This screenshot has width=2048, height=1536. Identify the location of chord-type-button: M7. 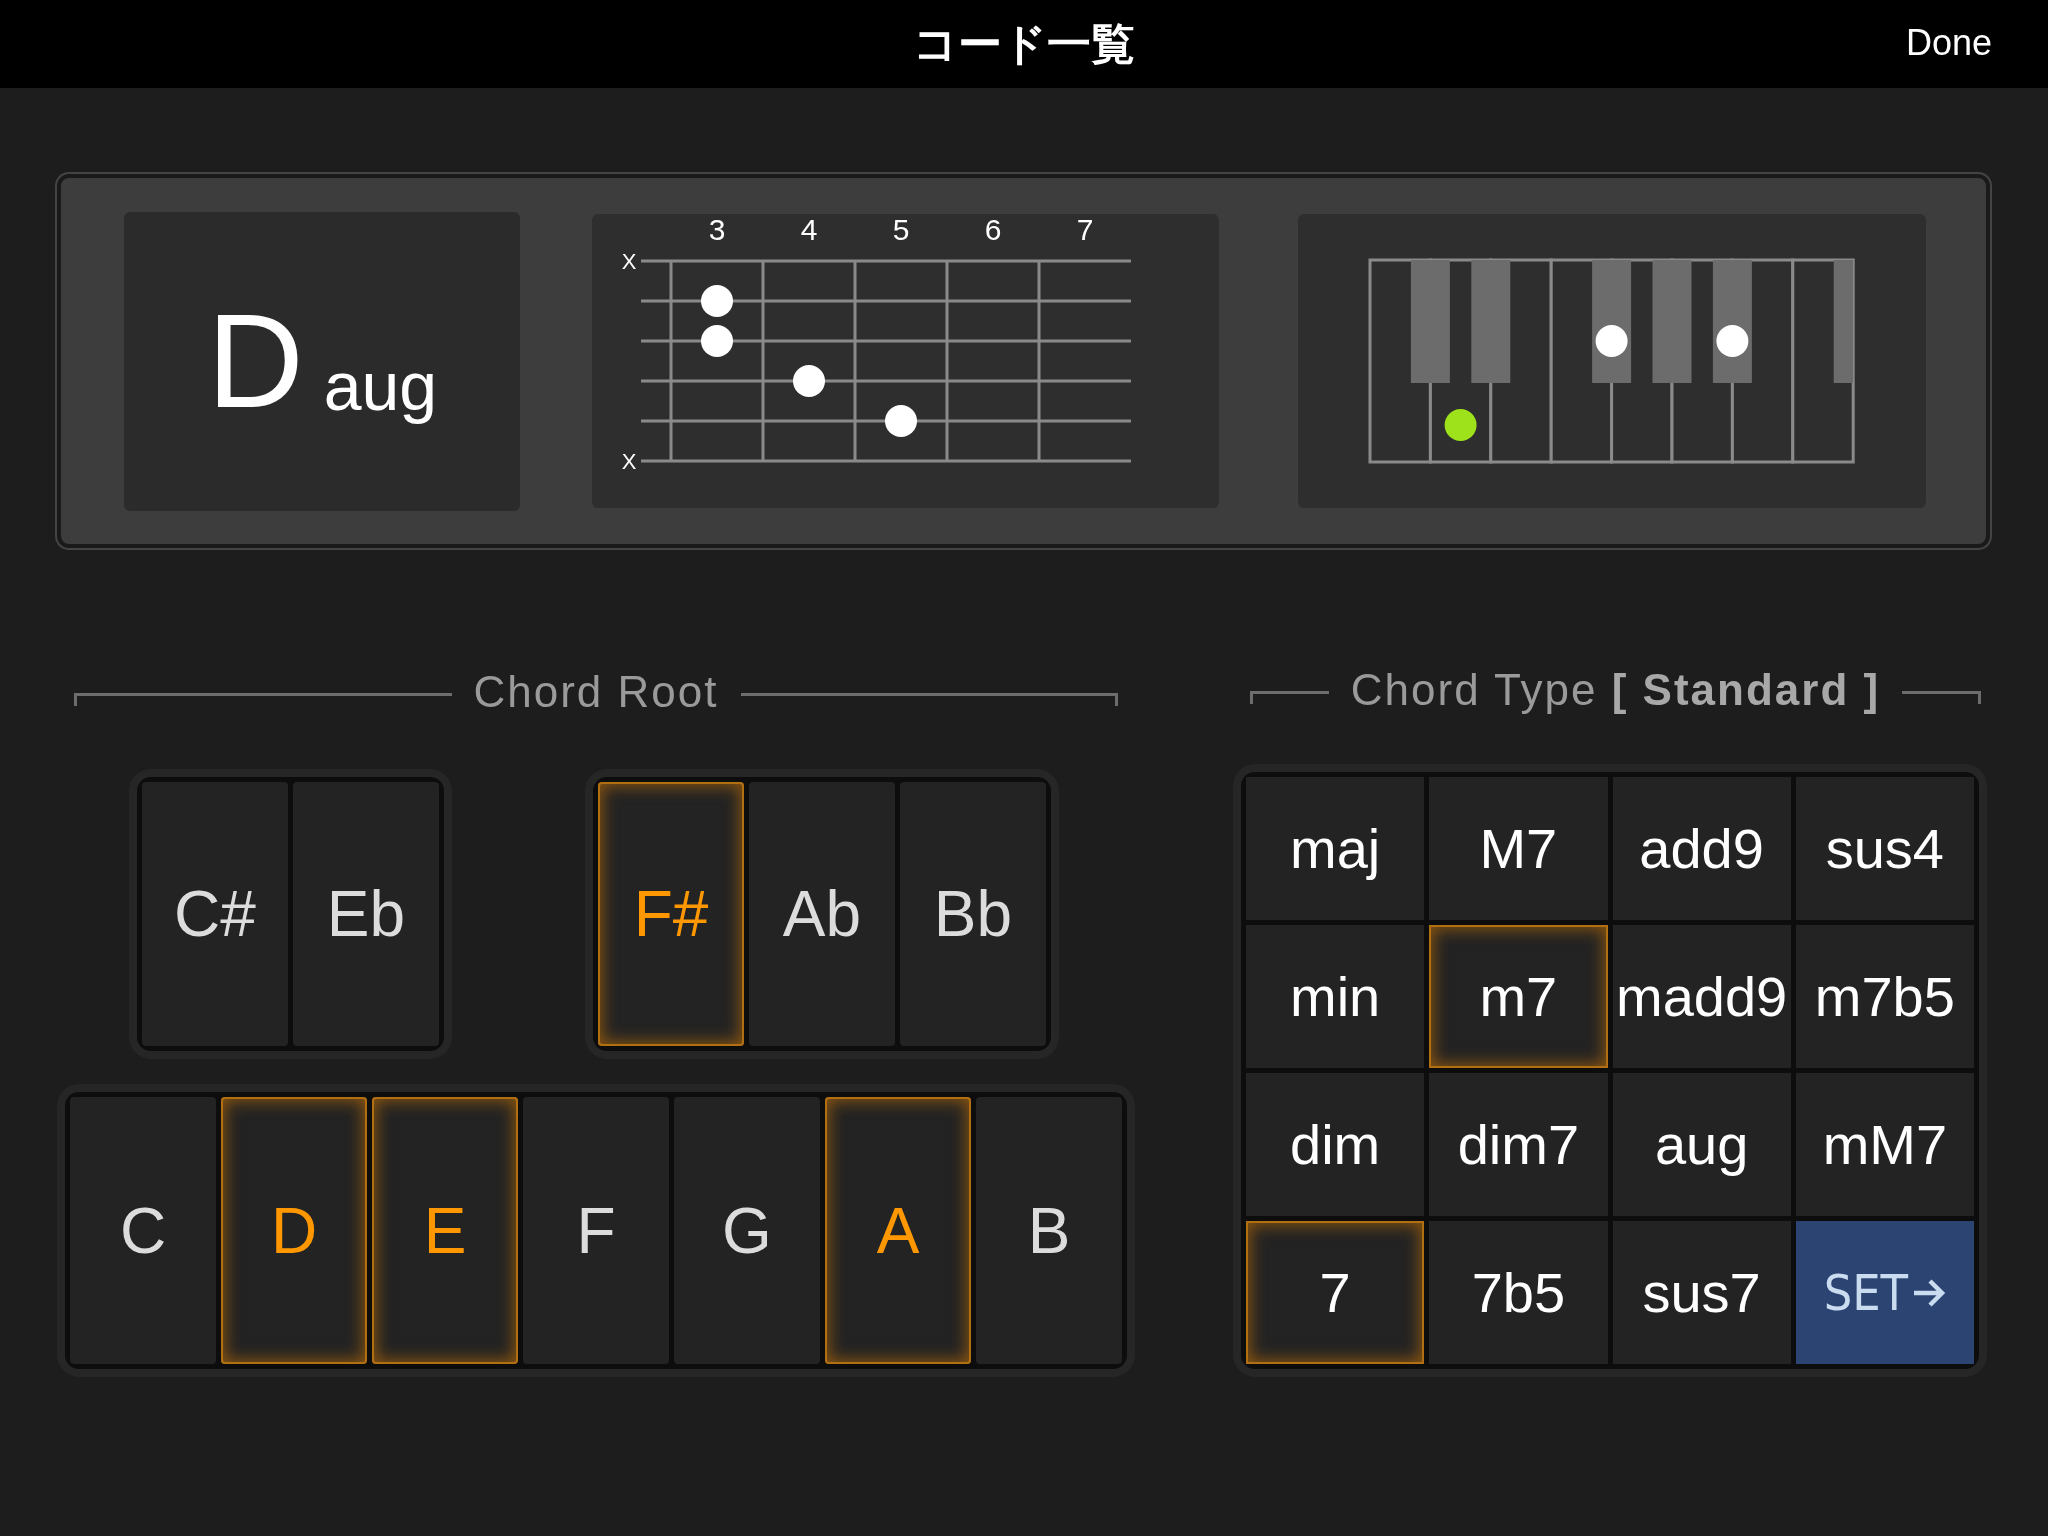
(1518, 848).